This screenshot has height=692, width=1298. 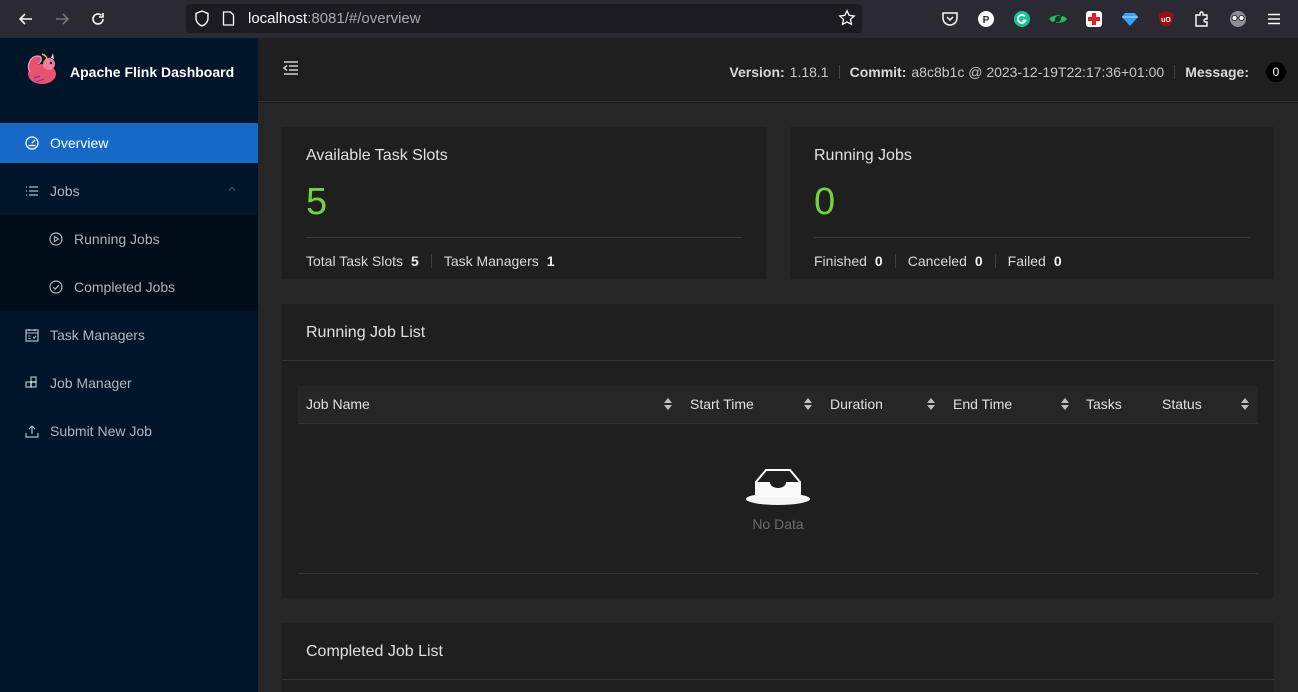 What do you see at coordinates (1094, 19) in the screenshot?
I see `medical-cross-extension-icon` at bounding box center [1094, 19].